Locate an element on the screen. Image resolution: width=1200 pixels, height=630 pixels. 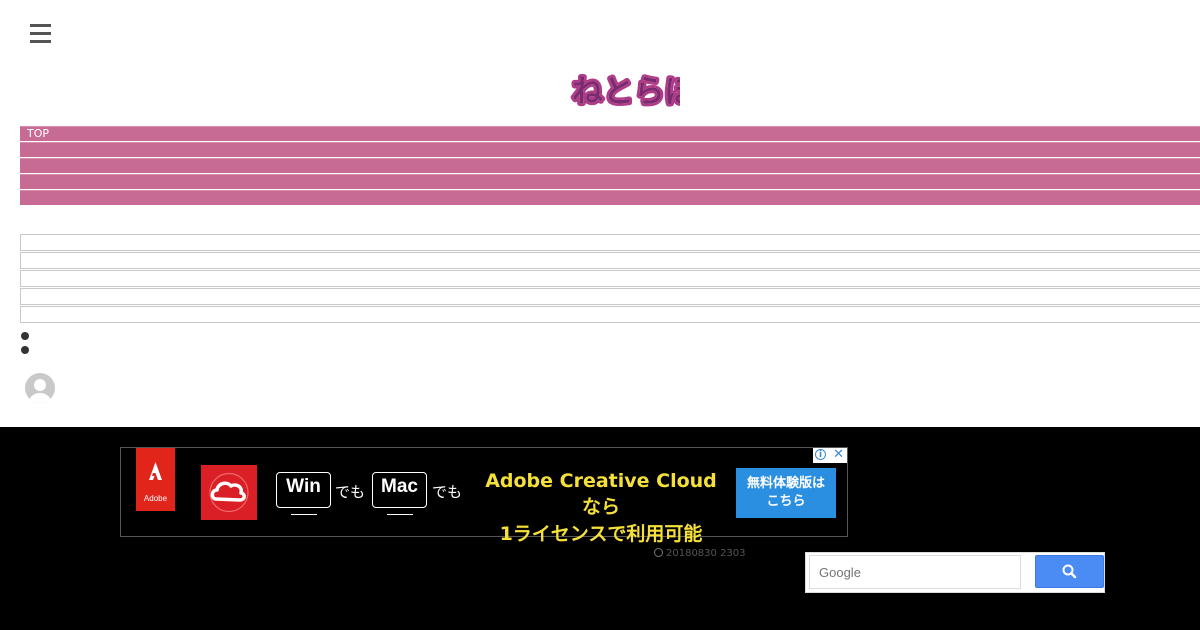
hamburger-menu-icon is located at coordinates (40, 34).